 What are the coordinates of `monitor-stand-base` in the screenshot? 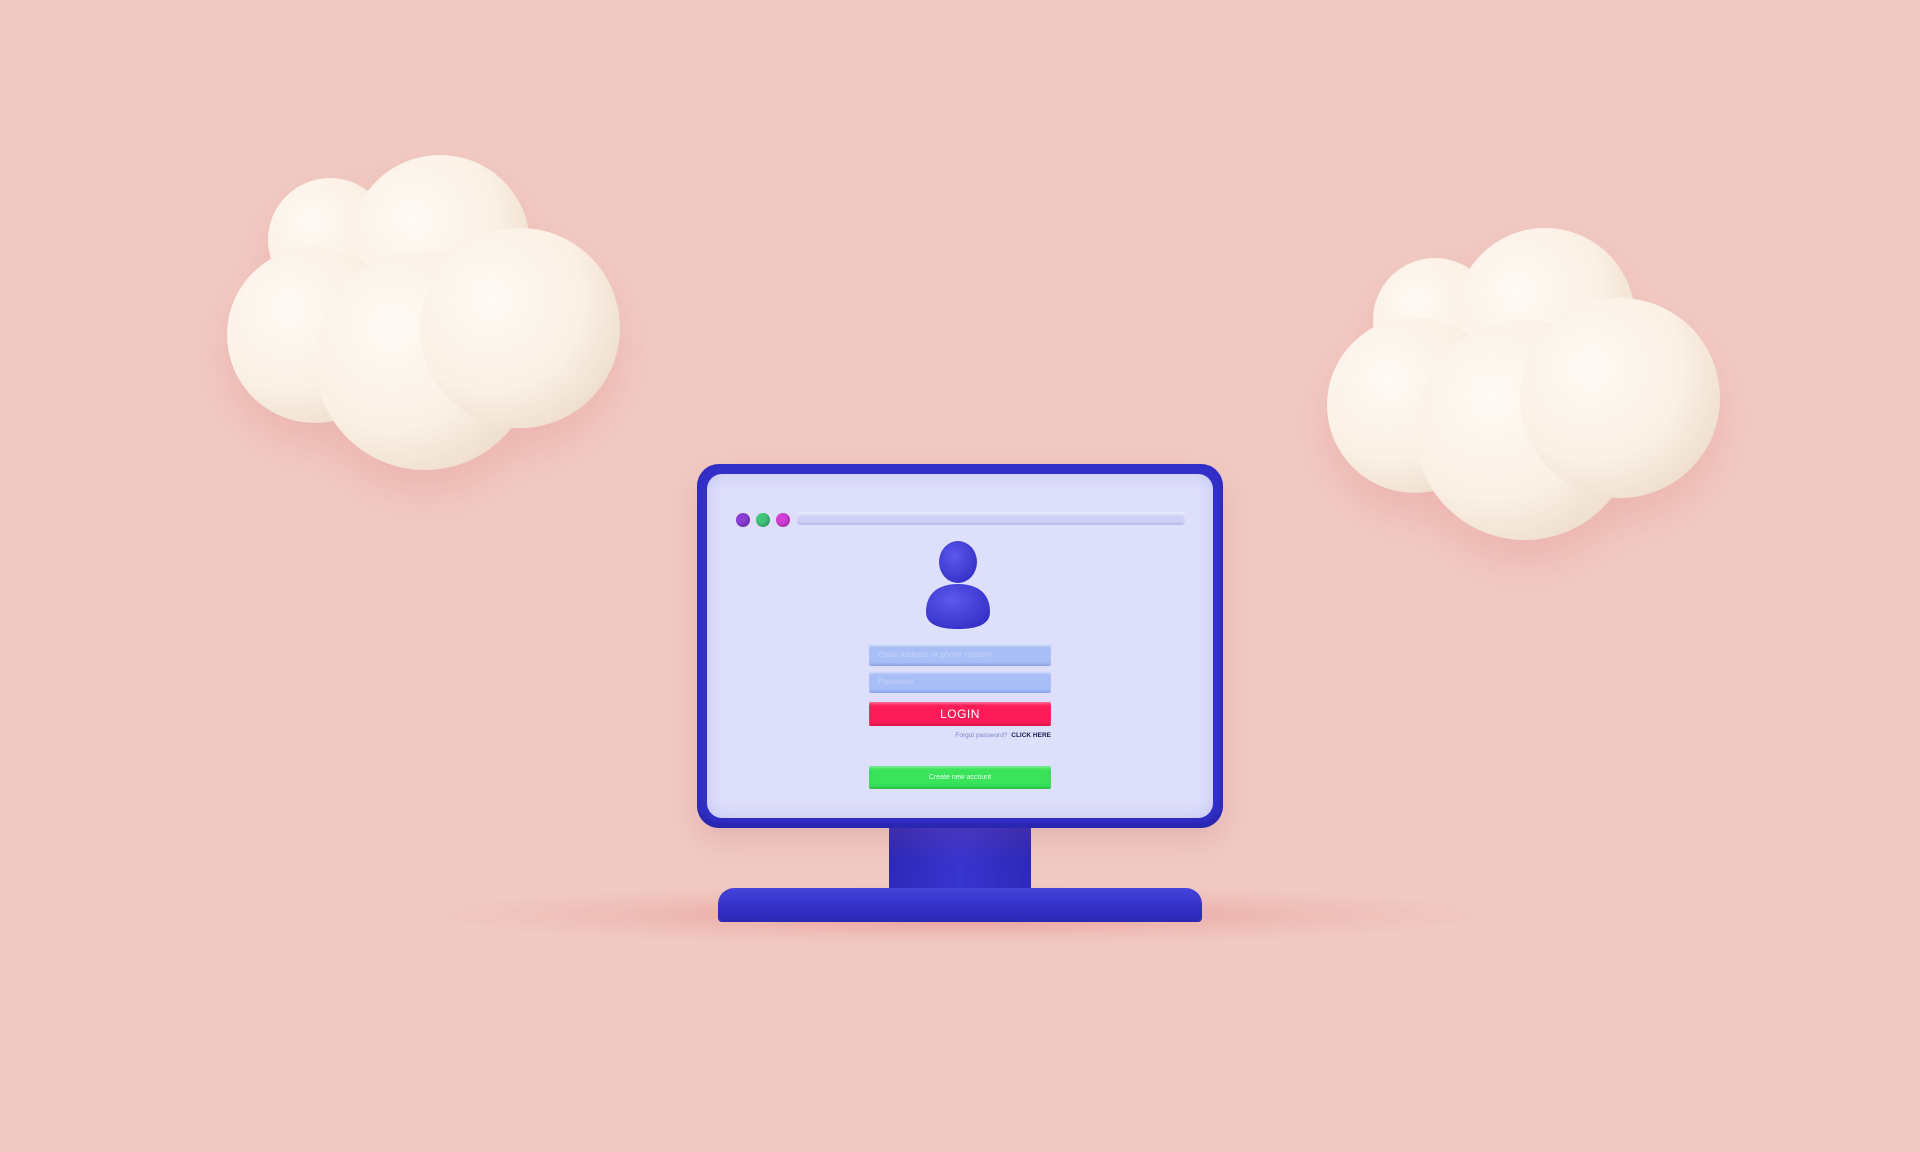 It's located at (960, 905).